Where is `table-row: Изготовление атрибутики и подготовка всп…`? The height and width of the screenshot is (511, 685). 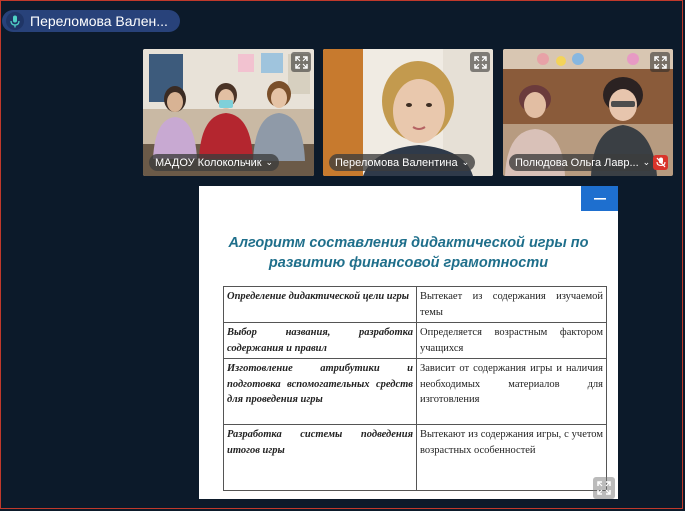
table-row: Изготовление атрибутики и подготовка всп… is located at coordinates (415, 391).